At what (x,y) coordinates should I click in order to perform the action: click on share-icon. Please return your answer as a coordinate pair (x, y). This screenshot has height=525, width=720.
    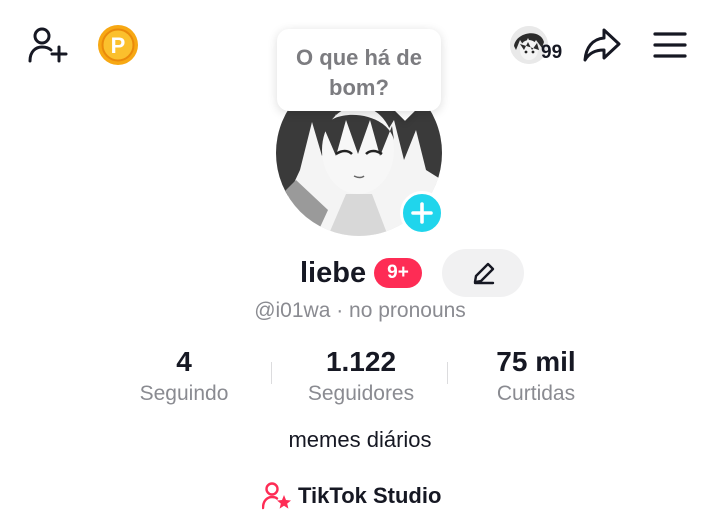
    Looking at the image, I should click on (602, 45).